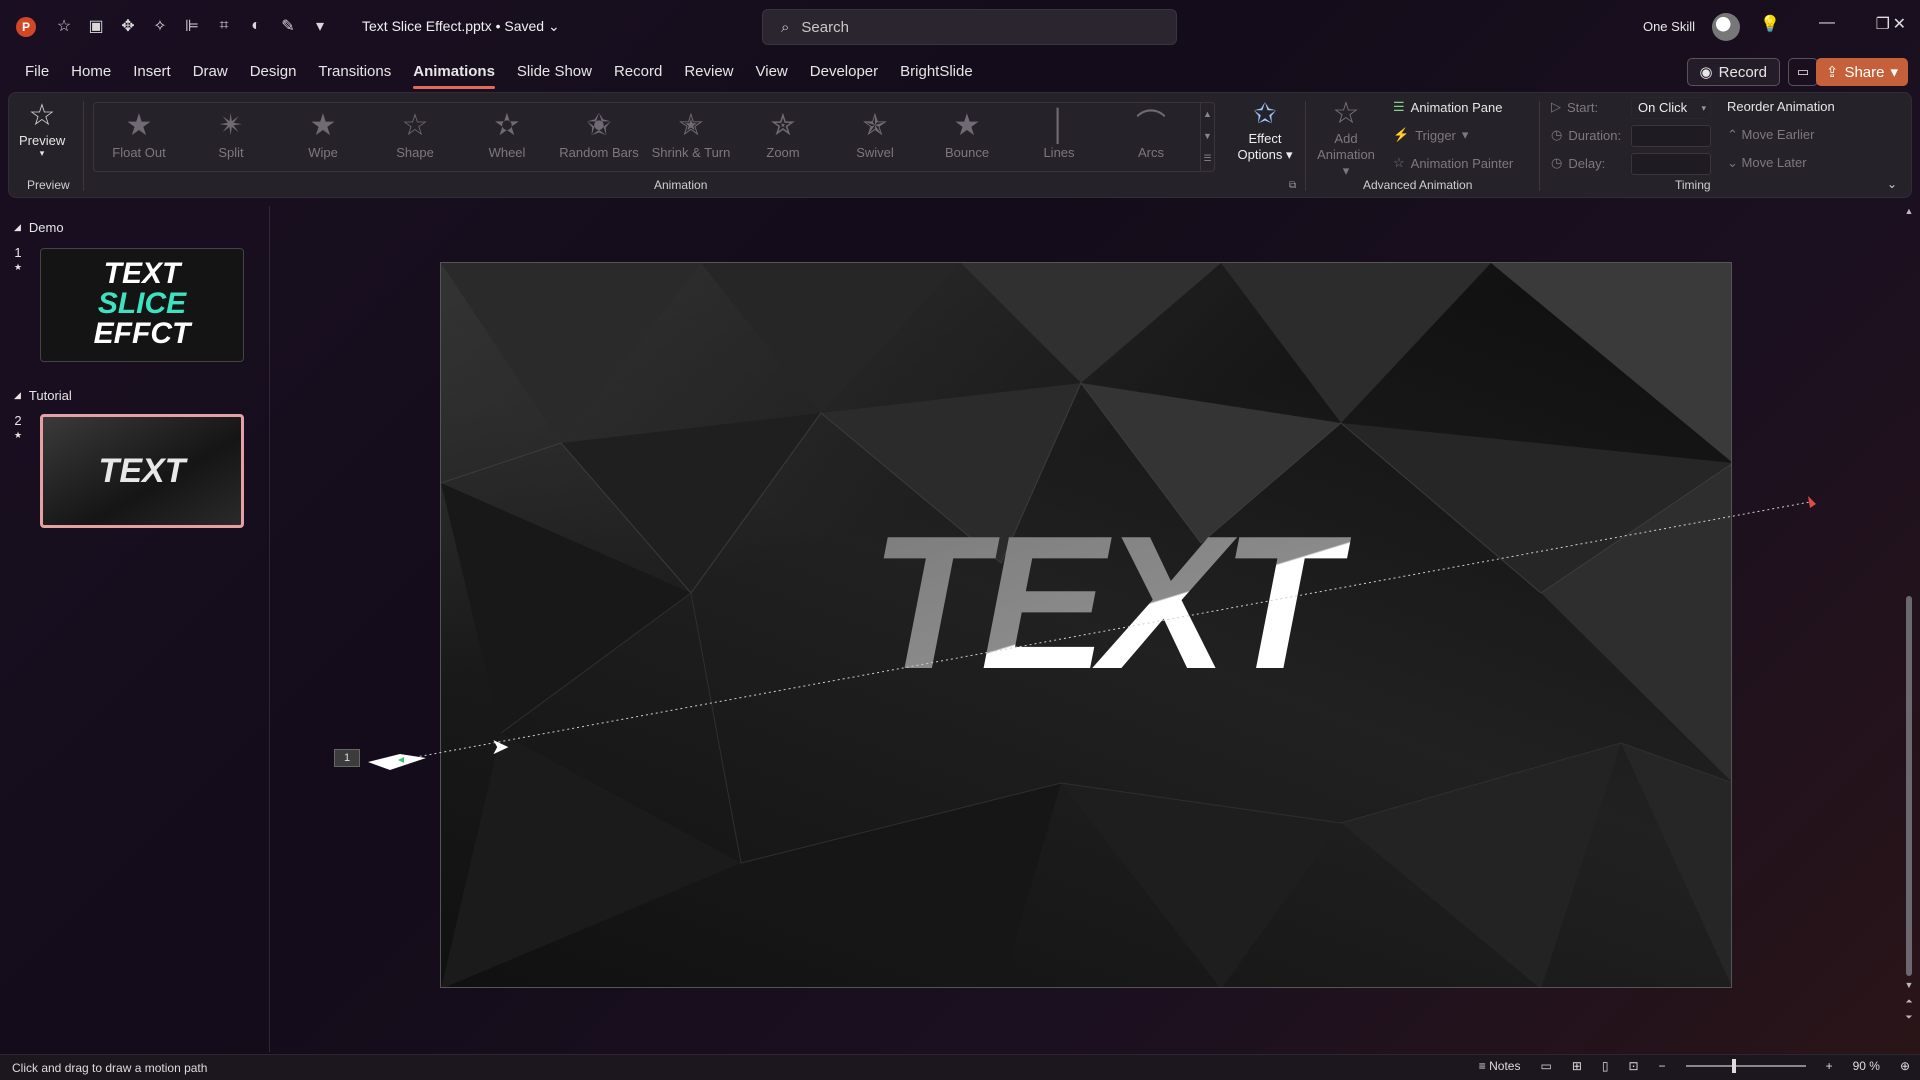 This screenshot has height=1080, width=1920. Describe the element at coordinates (37, 71) in the screenshot. I see `tab-file: File` at that location.